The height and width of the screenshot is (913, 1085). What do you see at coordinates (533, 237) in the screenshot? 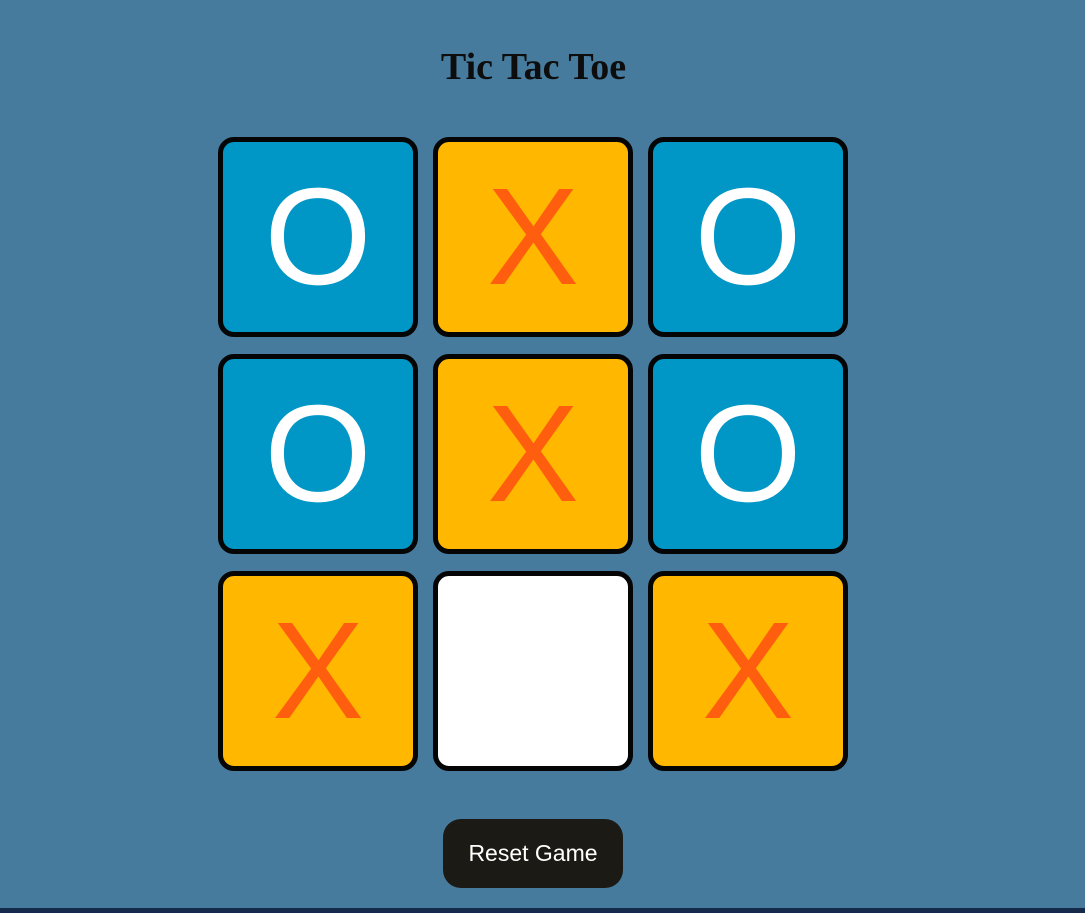
I see `board-cell-2: X` at bounding box center [533, 237].